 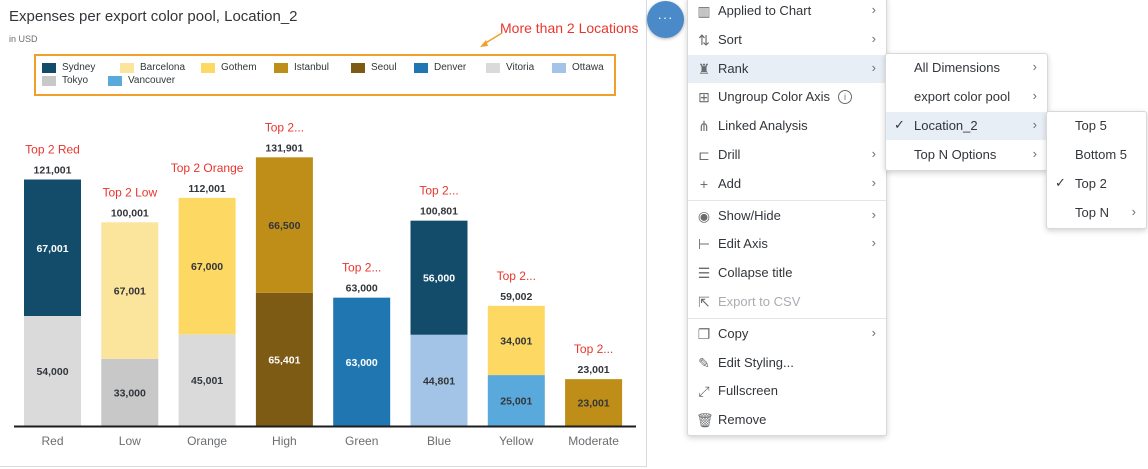 I want to click on menu-item-applied-to-chart: ▥ Applied to Chart ›, so click(x=787, y=12).